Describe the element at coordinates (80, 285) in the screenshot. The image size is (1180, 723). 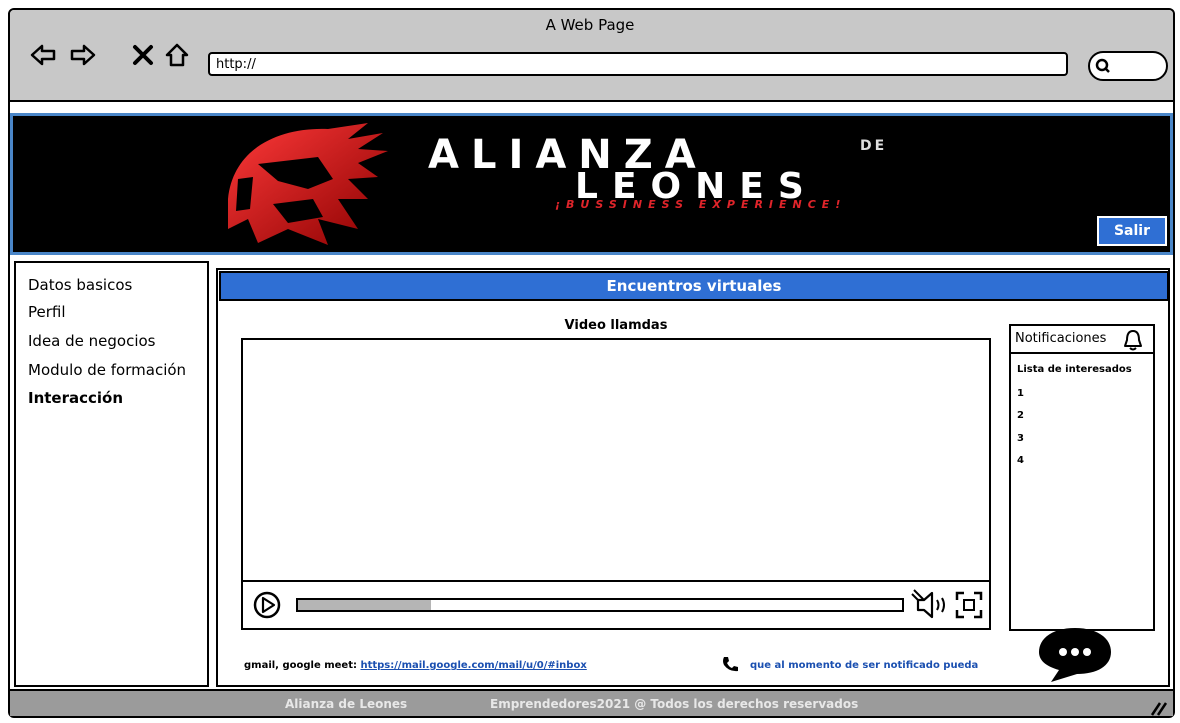
I see `sidebar-item-datos-basicos: Datos basicos` at that location.